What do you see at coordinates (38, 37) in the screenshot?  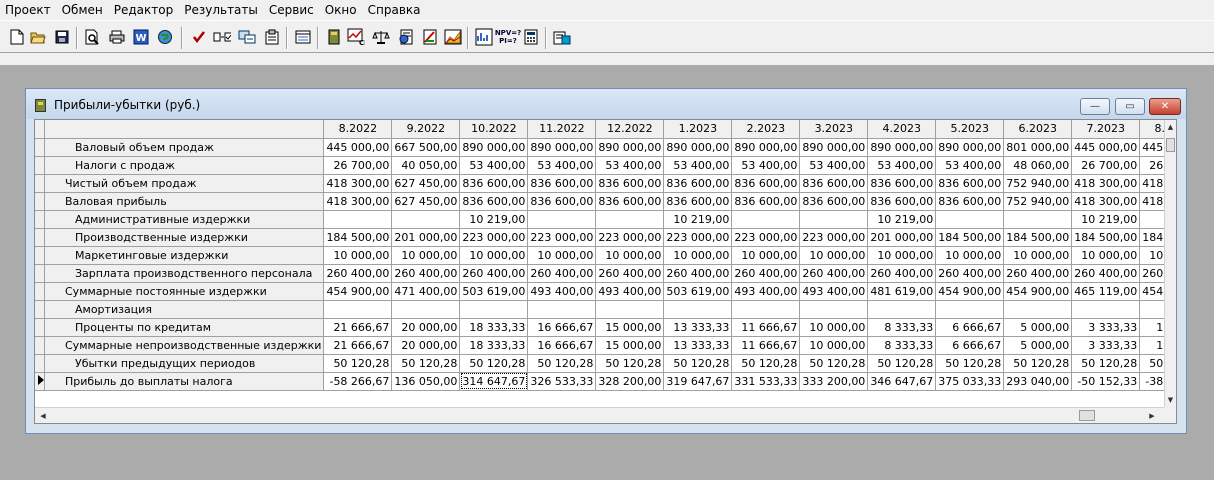 I see `open-folder-icon` at bounding box center [38, 37].